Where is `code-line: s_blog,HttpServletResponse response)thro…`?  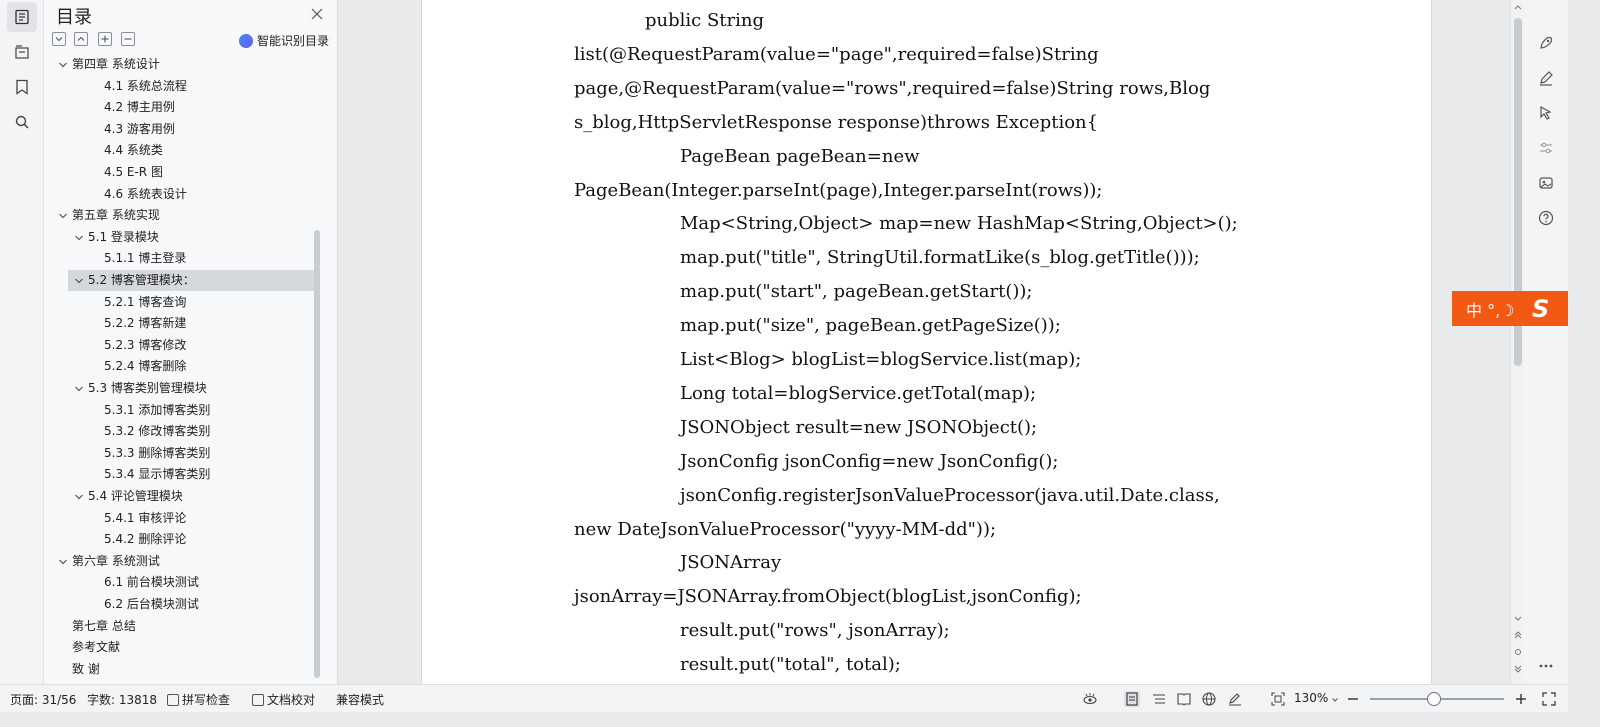
code-line: s_blog,HttpServletResponse response)thro… is located at coordinates (836, 122).